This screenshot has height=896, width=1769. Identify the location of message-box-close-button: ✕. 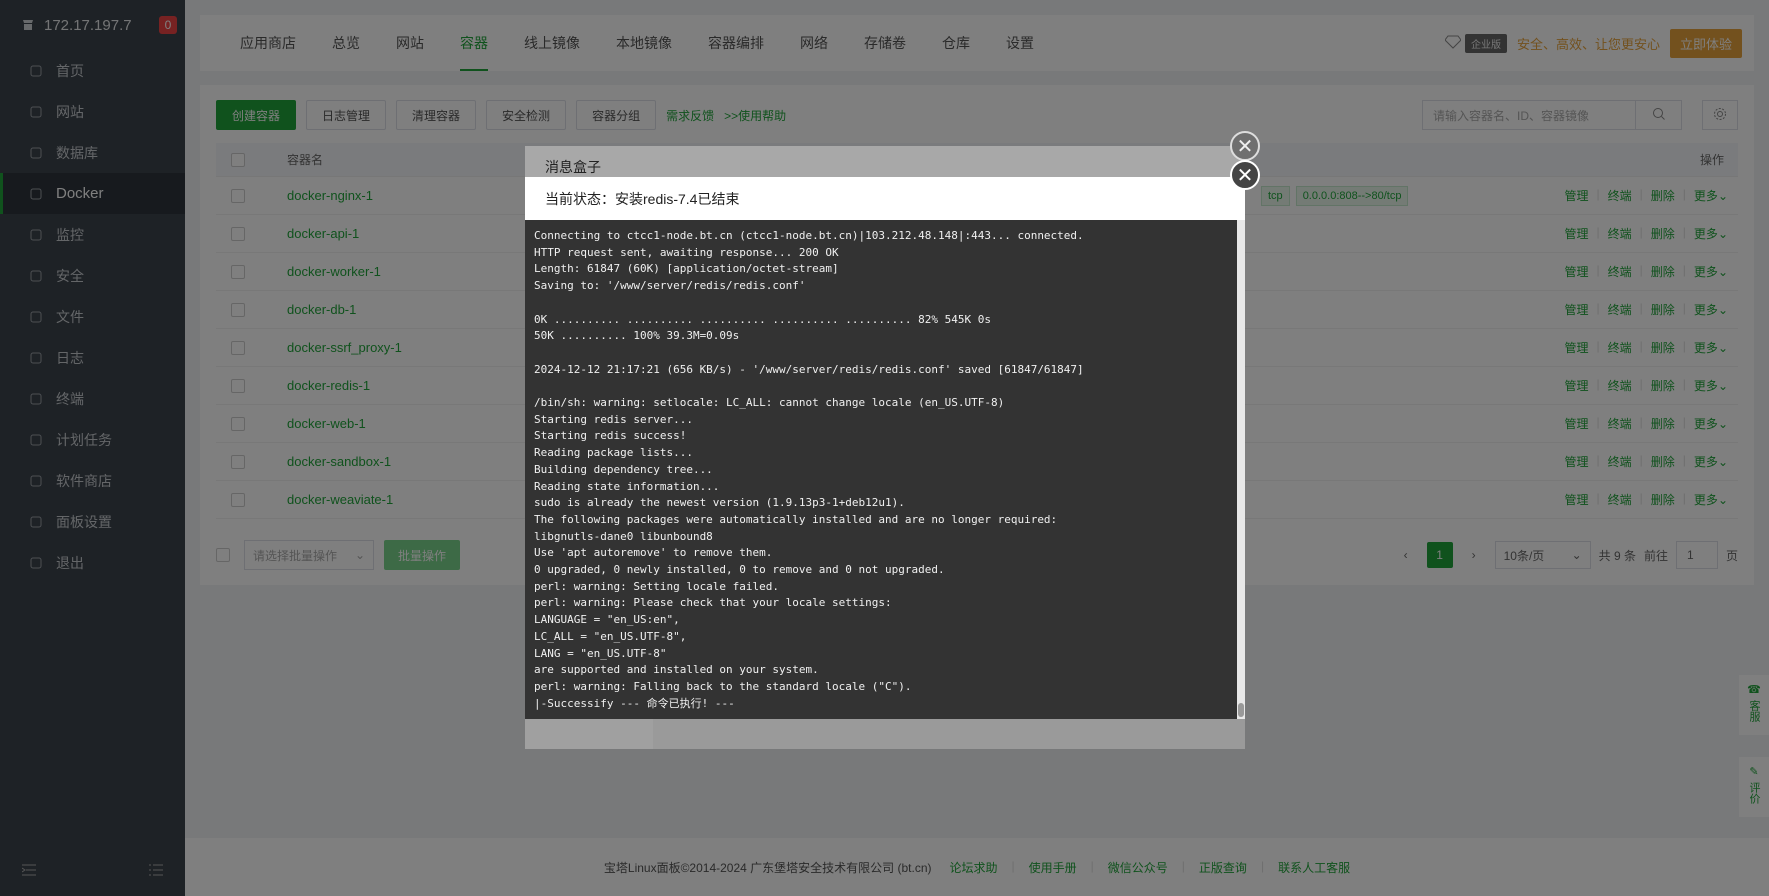
(1245, 146).